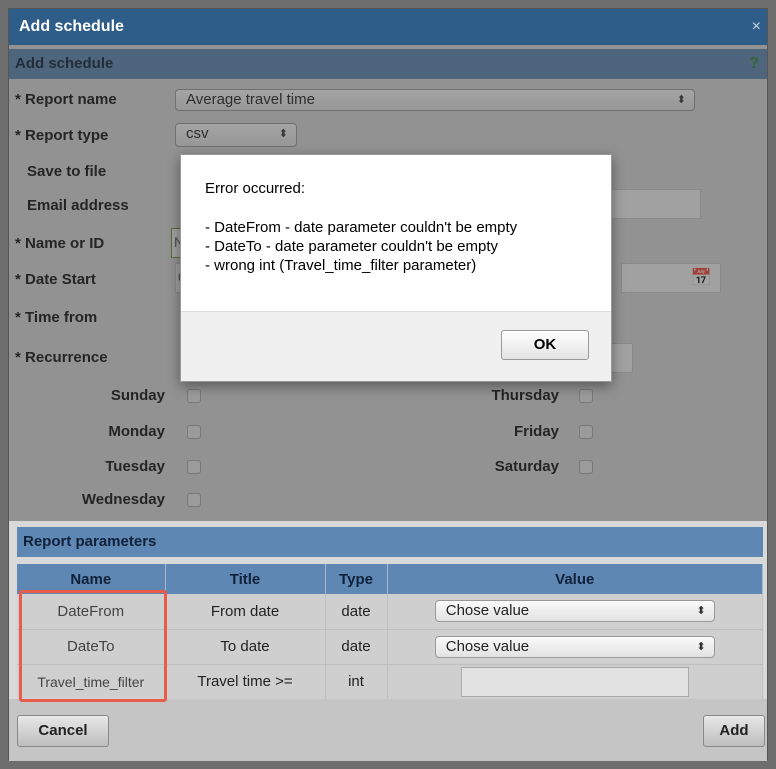 The height and width of the screenshot is (769, 776). What do you see at coordinates (78, 205) in the screenshot?
I see `email-label: Email address` at bounding box center [78, 205].